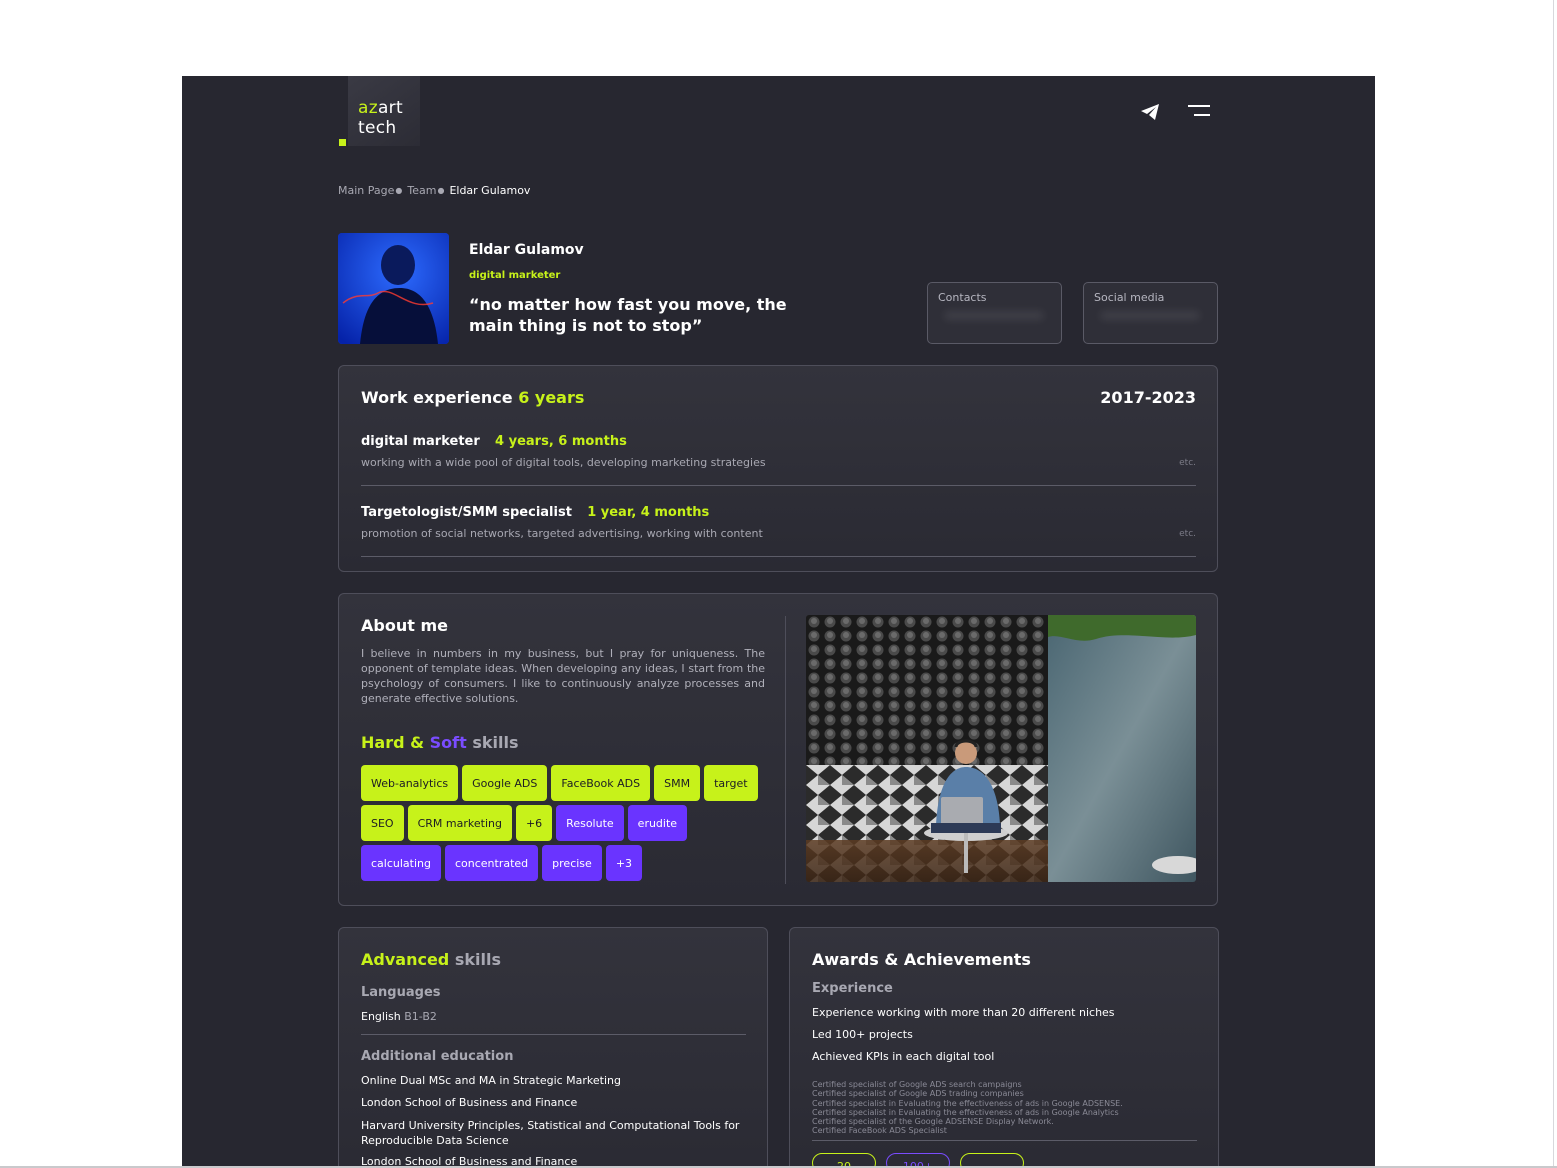  What do you see at coordinates (368, 108) in the screenshot?
I see `logo-accent: az` at bounding box center [368, 108].